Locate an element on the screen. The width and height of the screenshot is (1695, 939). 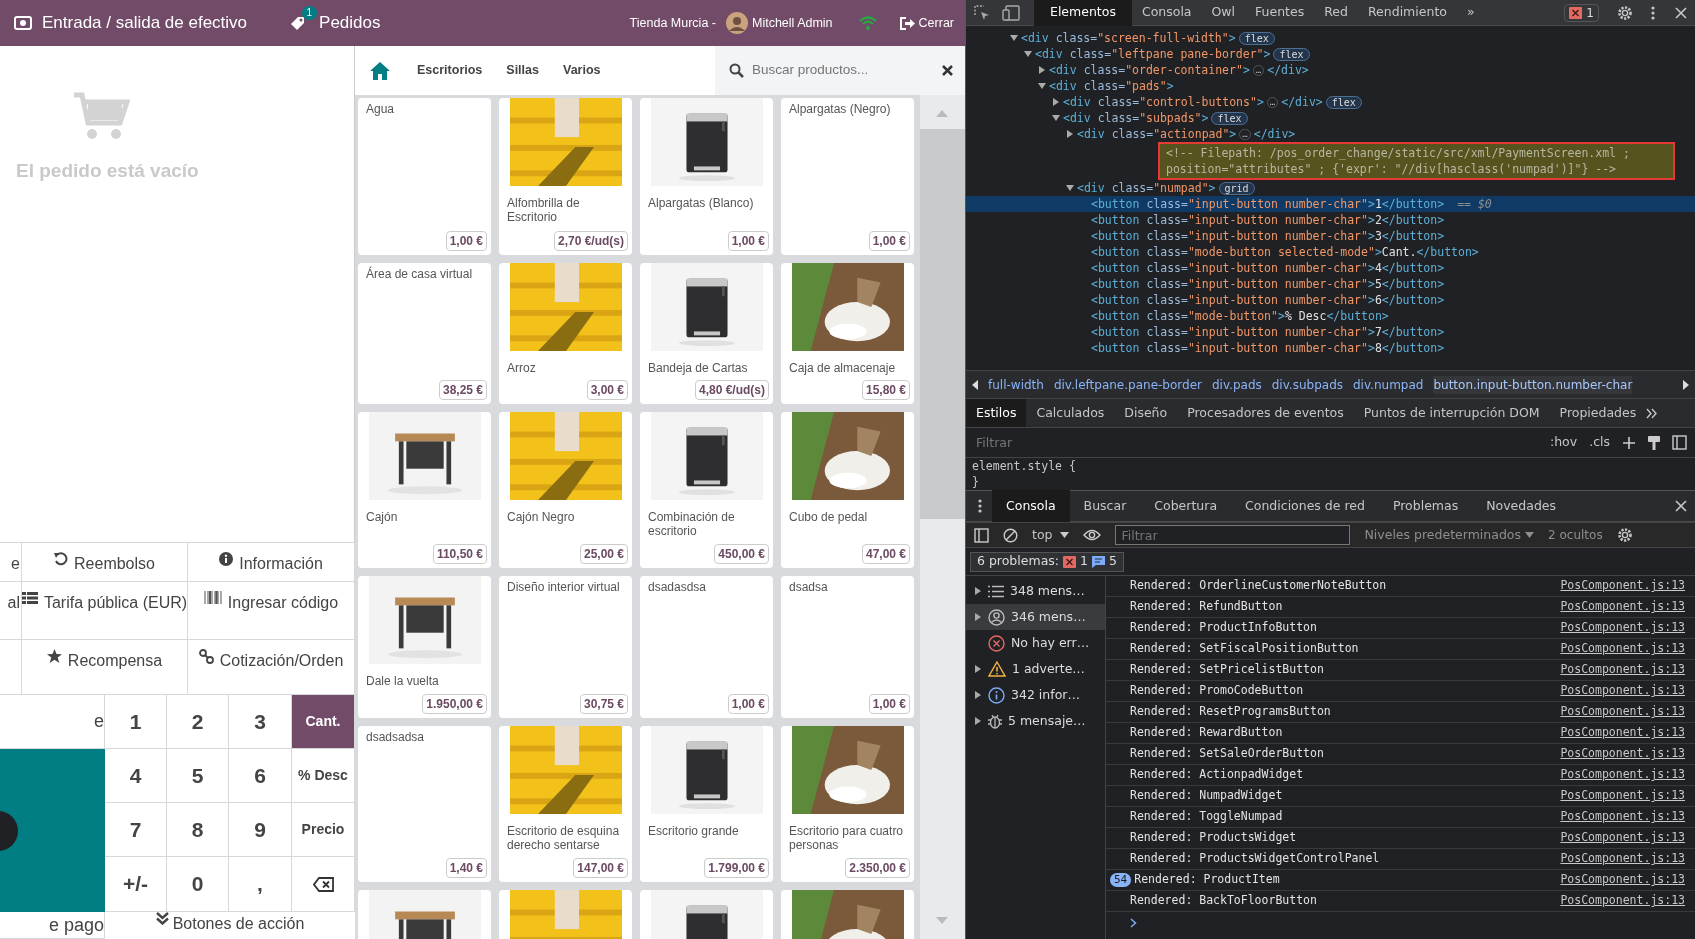
tree-row: <button class="input-button number-char">2</button> is located at coordinates (1330, 220).